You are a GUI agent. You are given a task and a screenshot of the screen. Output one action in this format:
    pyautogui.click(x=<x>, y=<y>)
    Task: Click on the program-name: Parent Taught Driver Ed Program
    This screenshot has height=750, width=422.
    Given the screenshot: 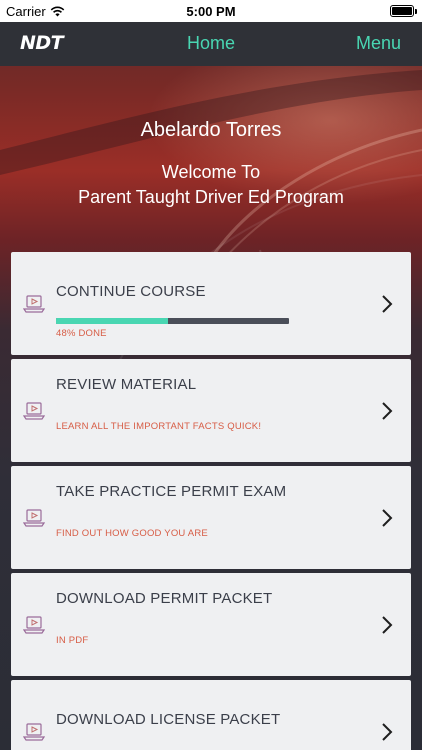 What is the action you would take?
    pyautogui.click(x=211, y=197)
    